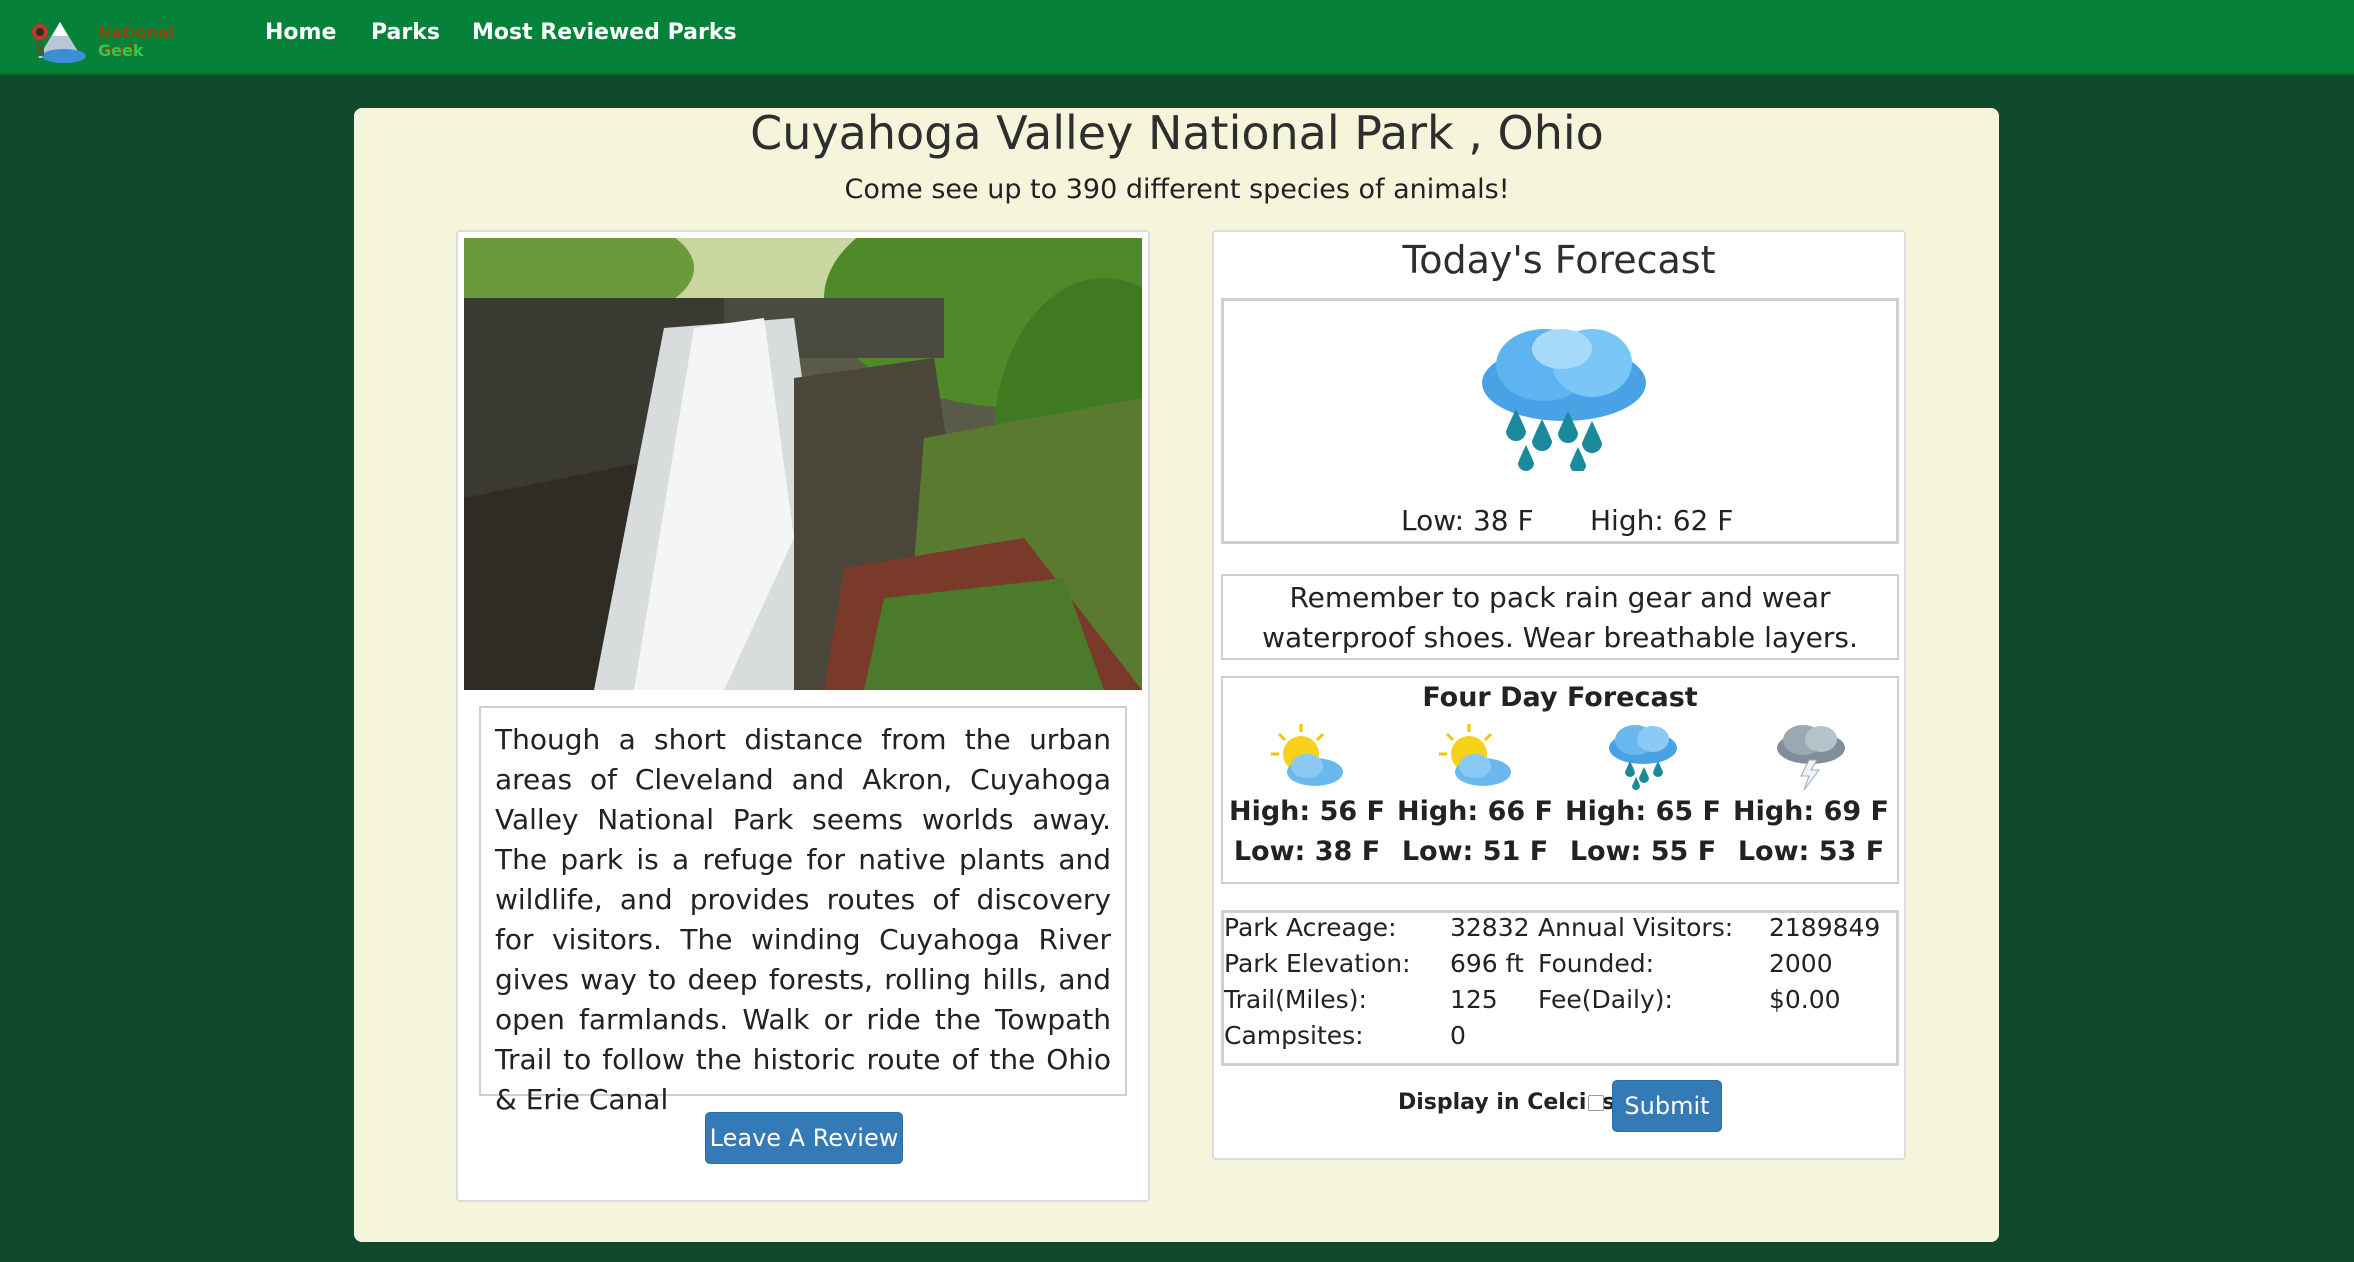 This screenshot has width=2354, height=1262. I want to click on trail-label: Trail(Miles):, so click(1295, 999).